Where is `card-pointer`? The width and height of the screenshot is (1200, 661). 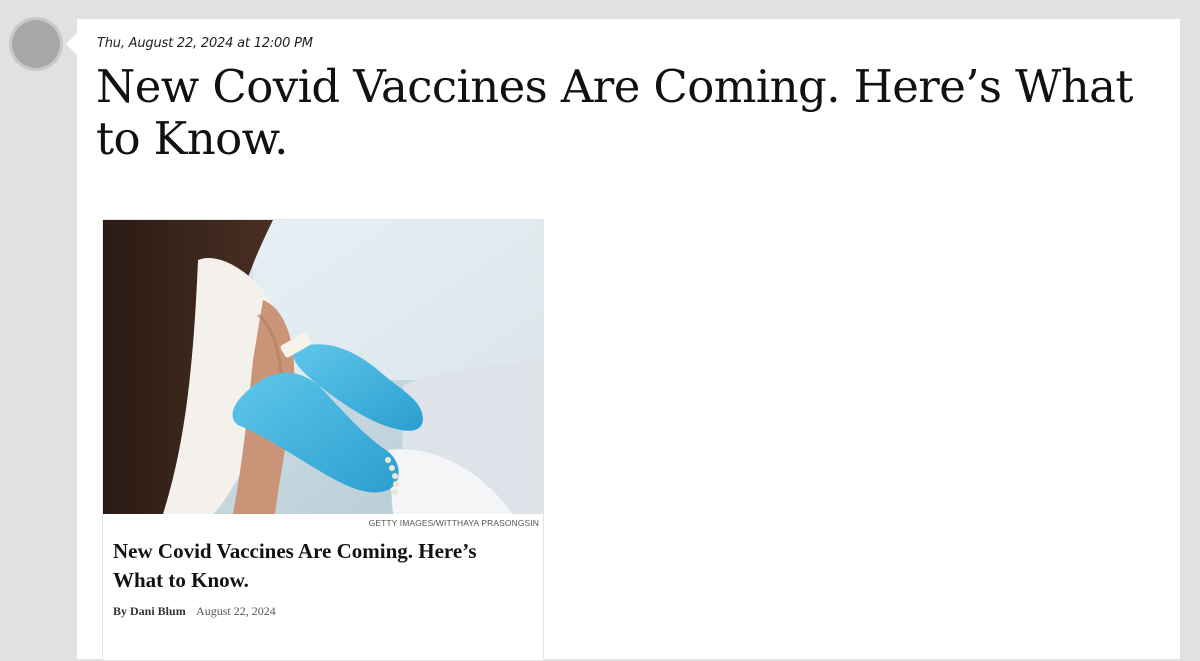
card-pointer is located at coordinates (71, 44).